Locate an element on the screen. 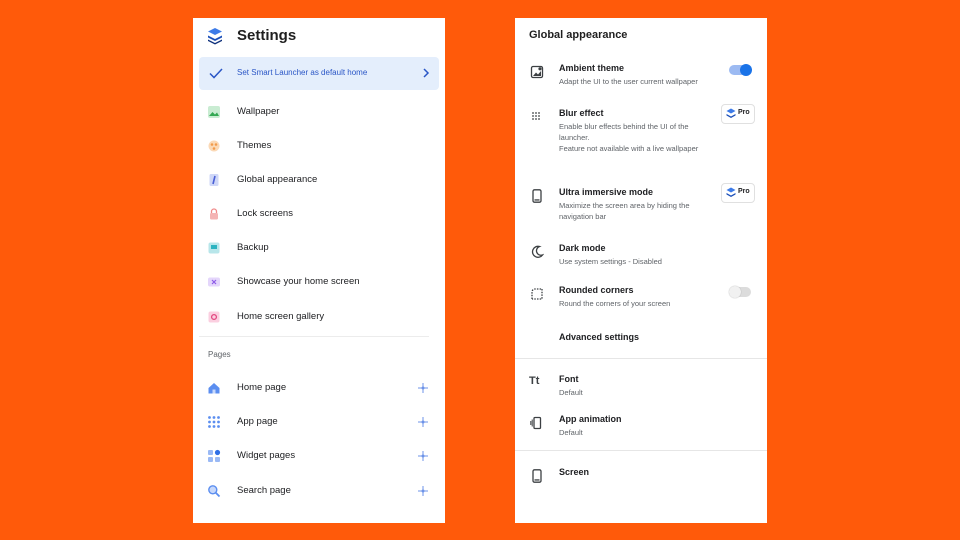 The height and width of the screenshot is (540, 960). setting-title: Screen is located at coordinates (574, 472).